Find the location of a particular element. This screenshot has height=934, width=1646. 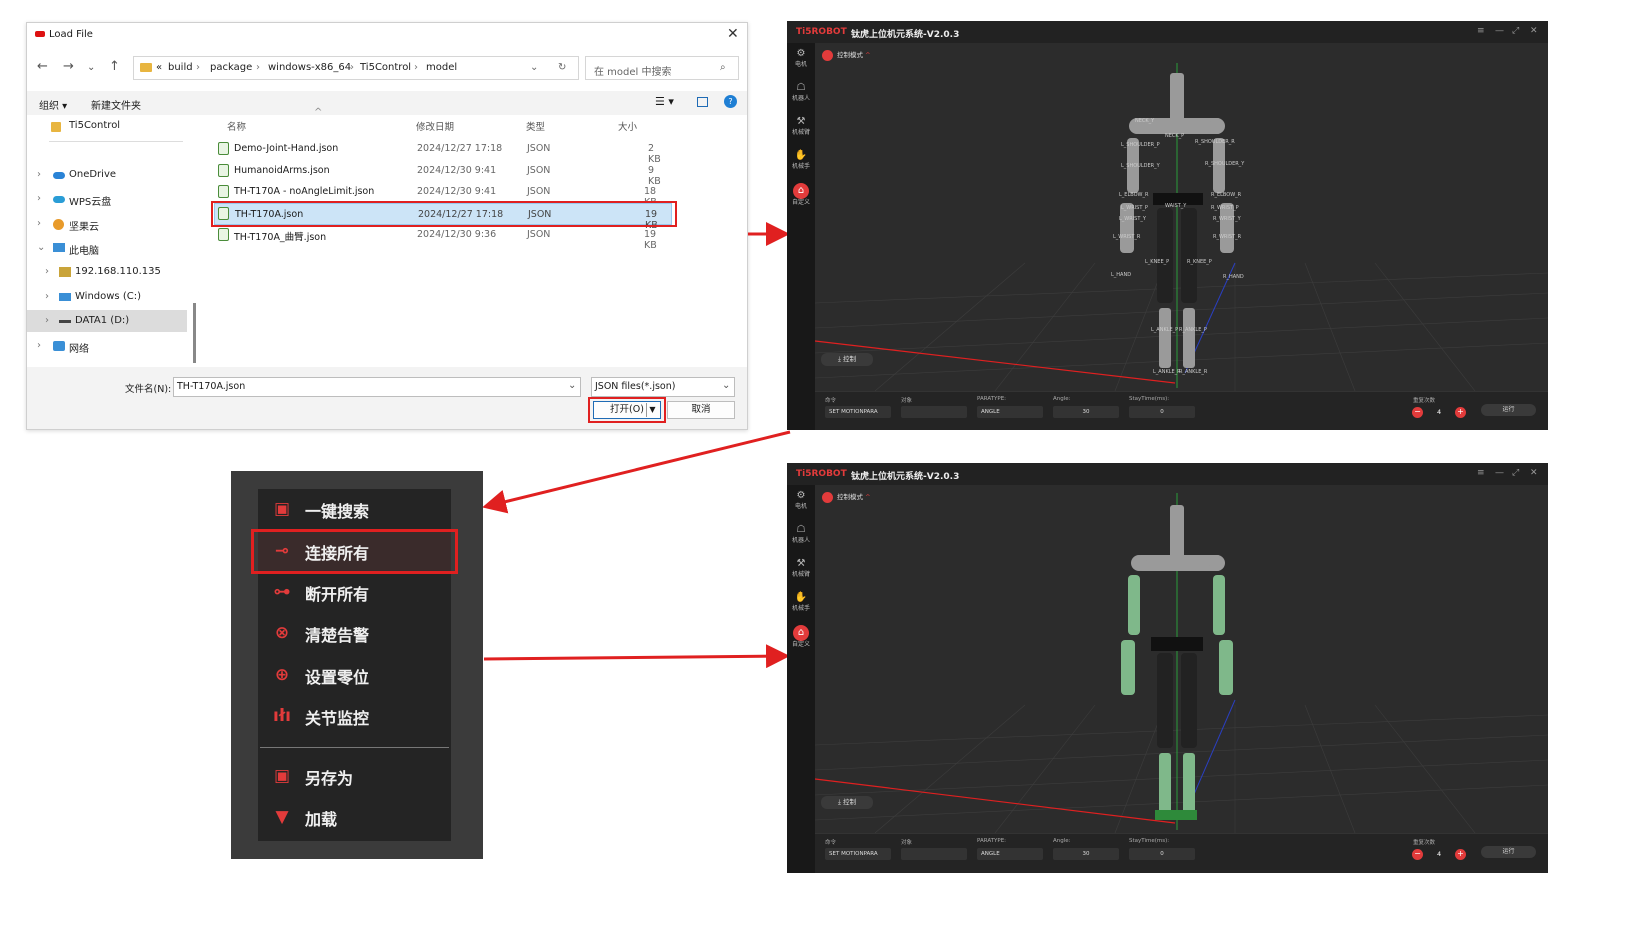

menu-item-disconnect-all: ⊶ 断开所有 is located at coordinates (354, 592).